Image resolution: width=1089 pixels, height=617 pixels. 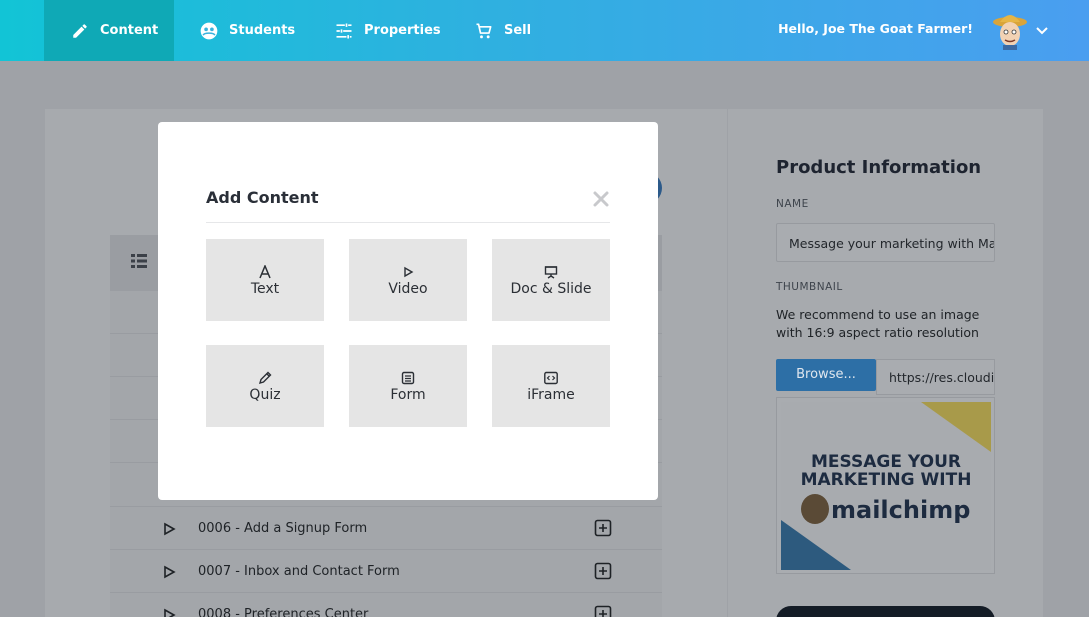 What do you see at coordinates (408, 280) in the screenshot?
I see `add-video-option: Video` at bounding box center [408, 280].